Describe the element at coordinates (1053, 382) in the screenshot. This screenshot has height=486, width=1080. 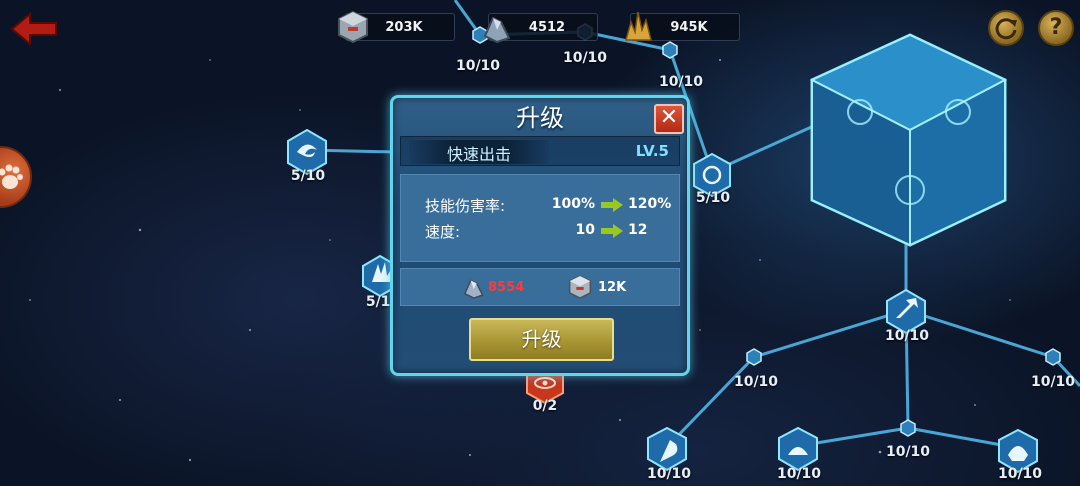
I see `node-label-mid-right: 10/10` at that location.